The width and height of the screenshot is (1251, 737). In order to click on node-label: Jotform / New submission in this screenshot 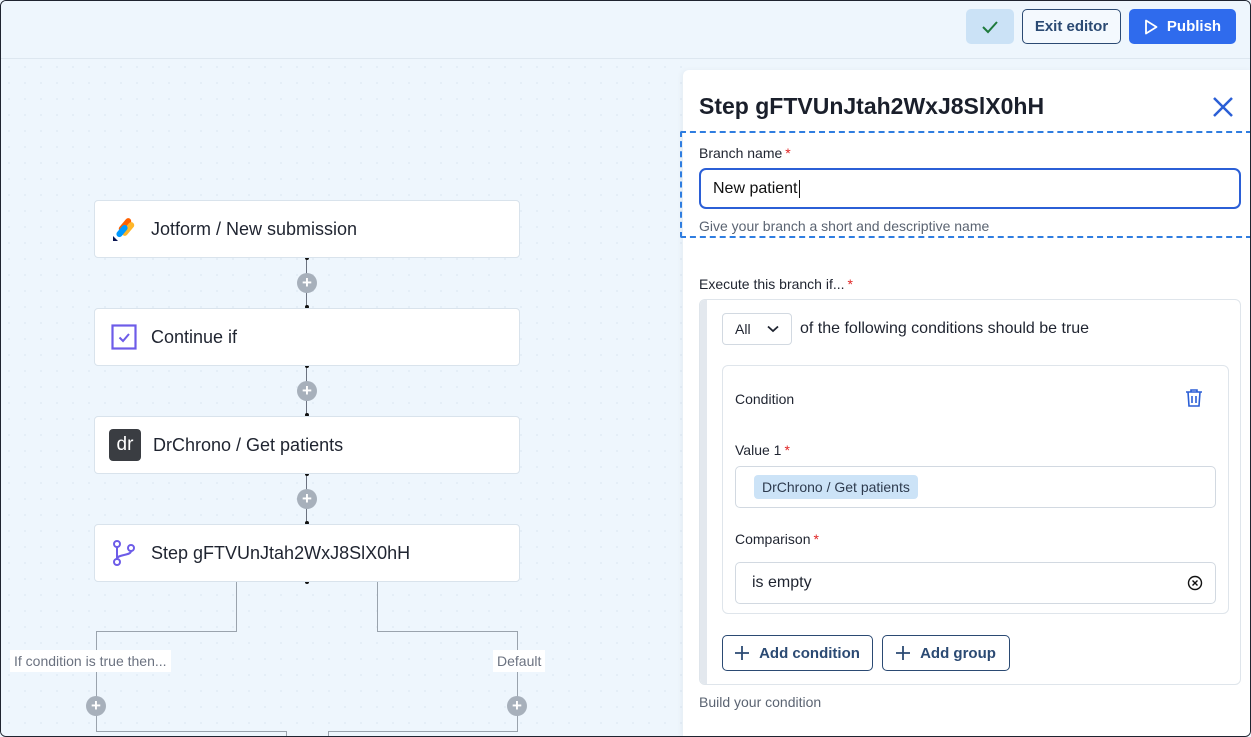, I will do `click(254, 228)`.